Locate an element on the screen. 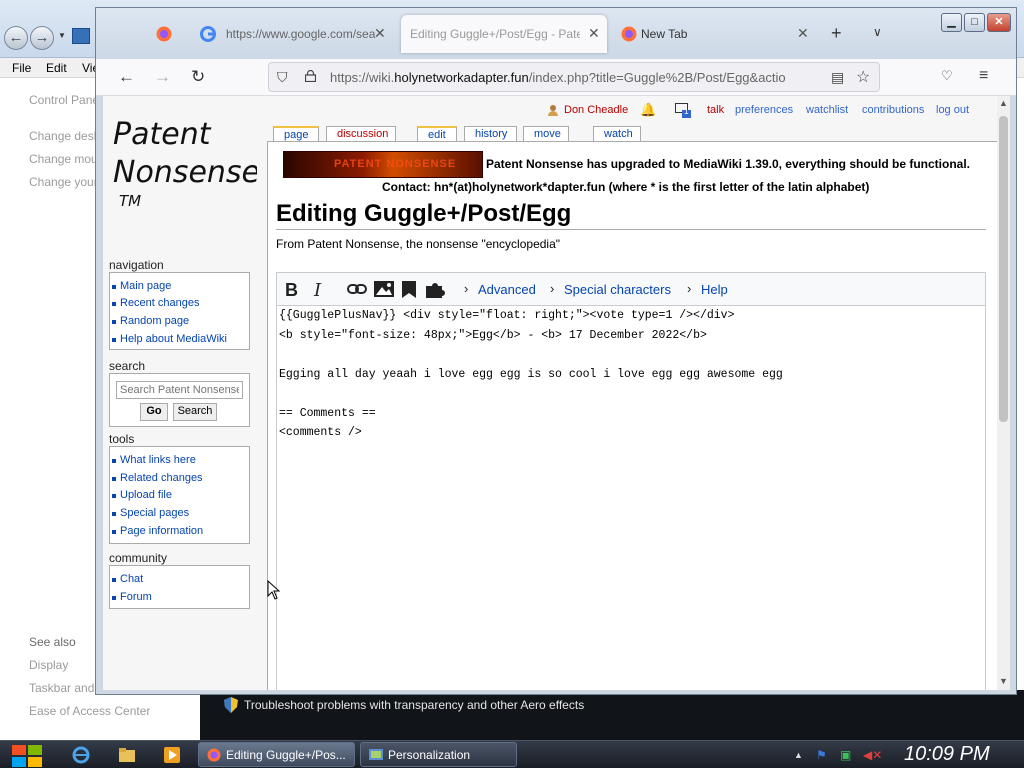  page-scrollbar: ▲ ▼ is located at coordinates (1003, 393).